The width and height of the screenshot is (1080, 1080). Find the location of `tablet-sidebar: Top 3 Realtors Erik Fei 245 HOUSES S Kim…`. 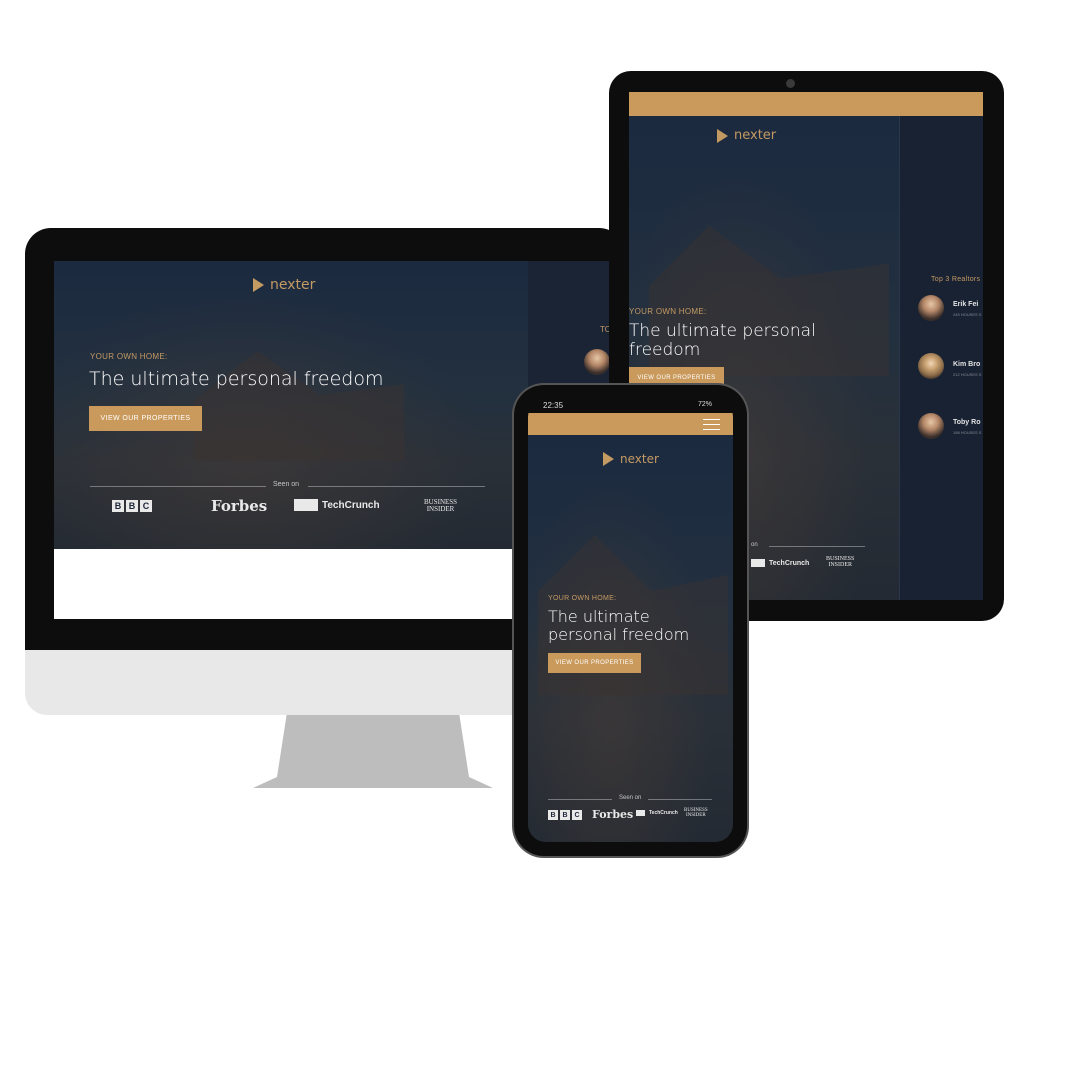

tablet-sidebar: Top 3 Realtors Erik Fei 245 HOUSES S Kim… is located at coordinates (941, 358).